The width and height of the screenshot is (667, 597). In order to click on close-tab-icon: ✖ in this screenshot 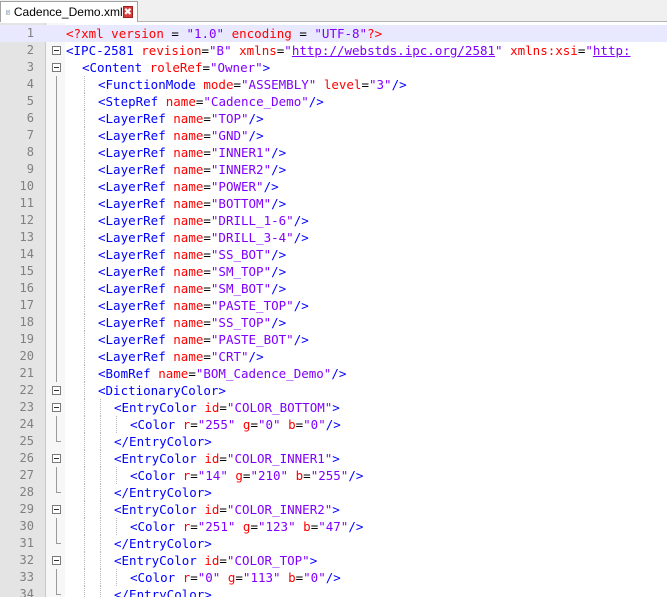, I will do `click(127, 12)`.